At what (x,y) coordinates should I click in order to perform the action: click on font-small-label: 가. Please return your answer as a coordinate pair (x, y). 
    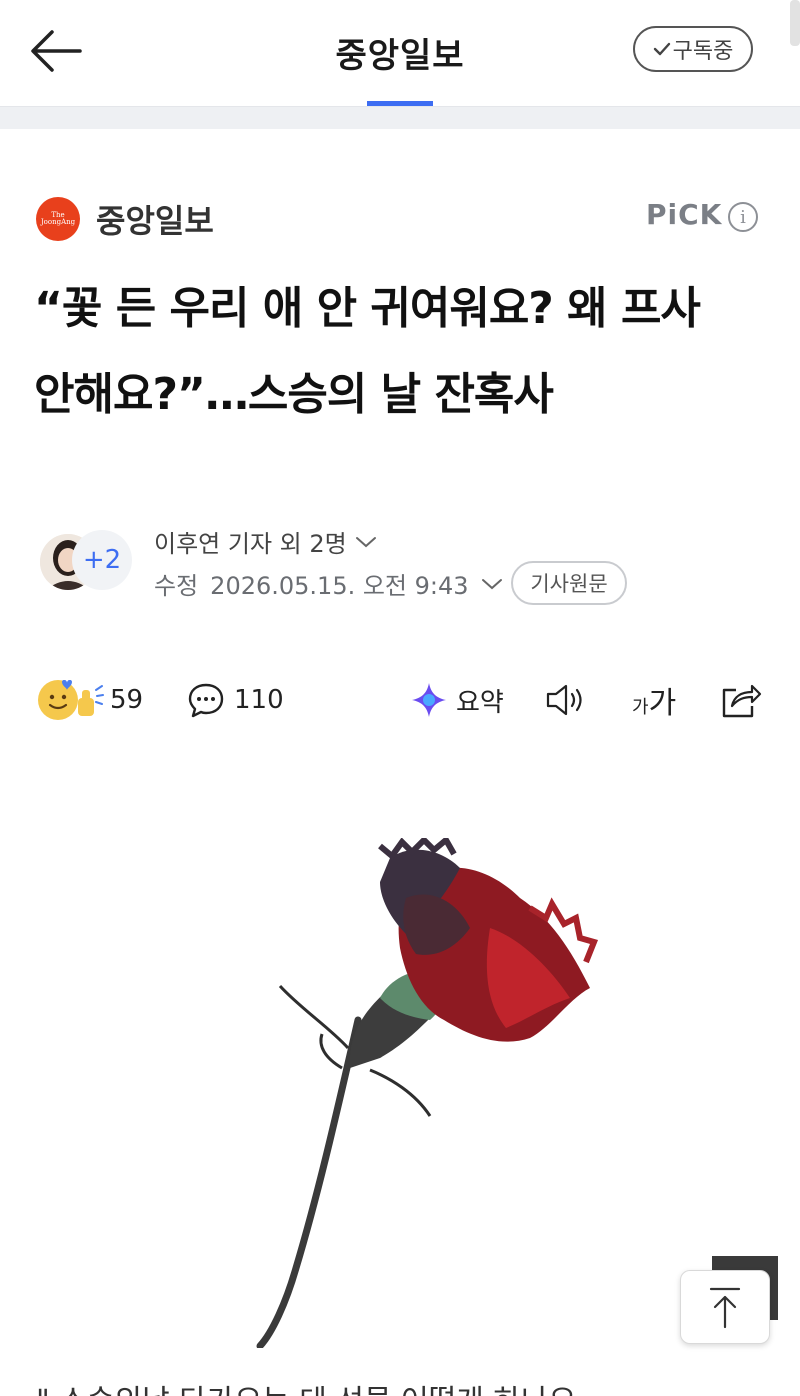
    Looking at the image, I should click on (640, 707).